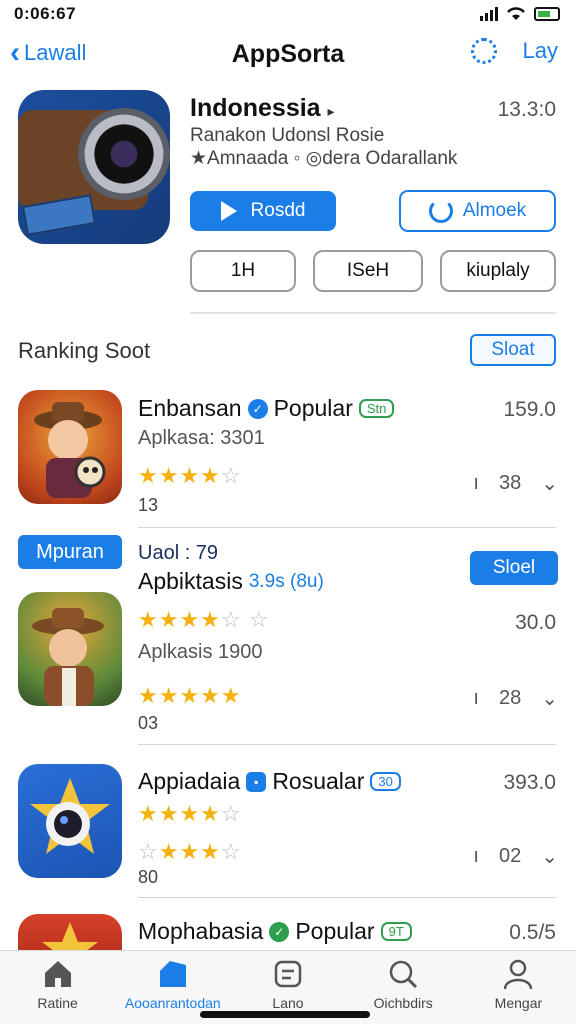  I want to click on rating-stars-2b: ★★★★★, so click(190, 695).